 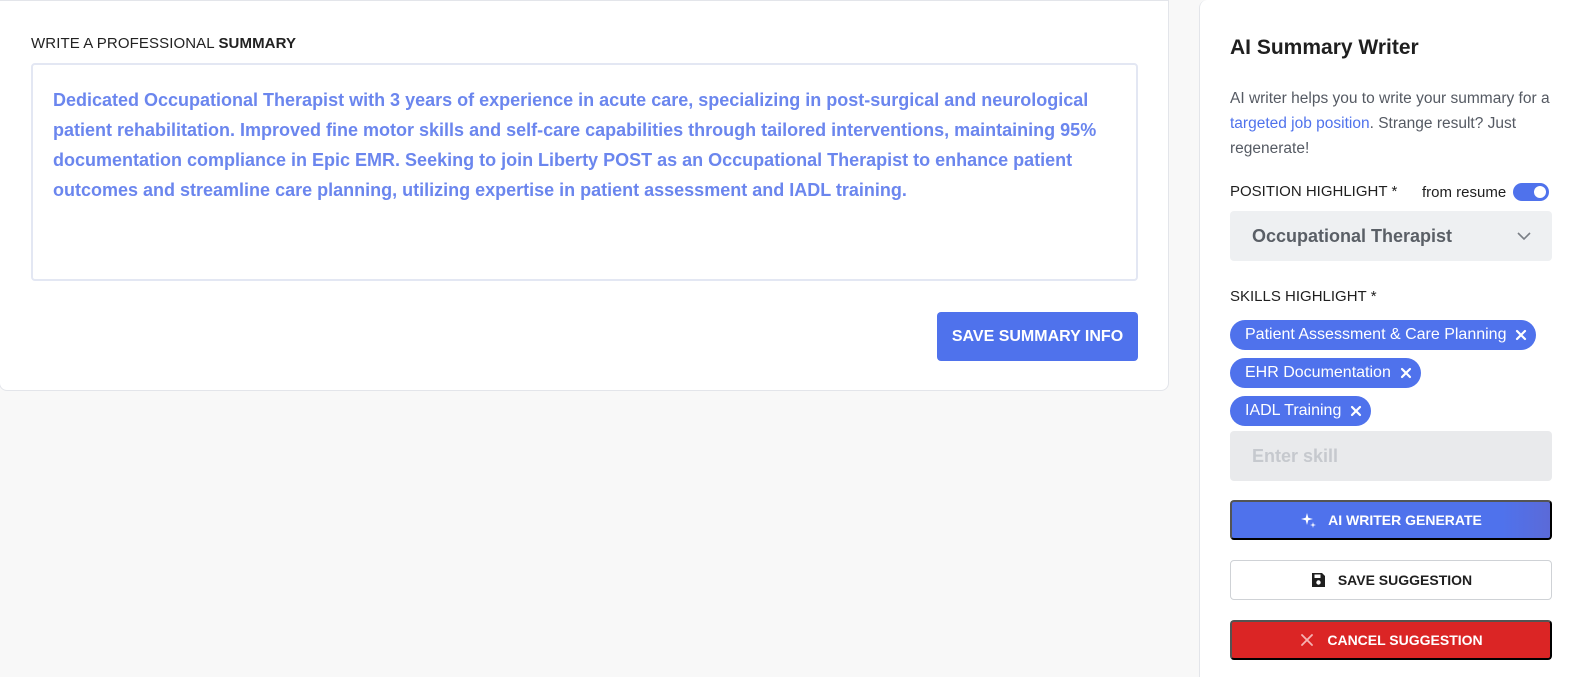 I want to click on skills-highlight-label: SKILLS HIGHLIGHT *, so click(x=1303, y=296).